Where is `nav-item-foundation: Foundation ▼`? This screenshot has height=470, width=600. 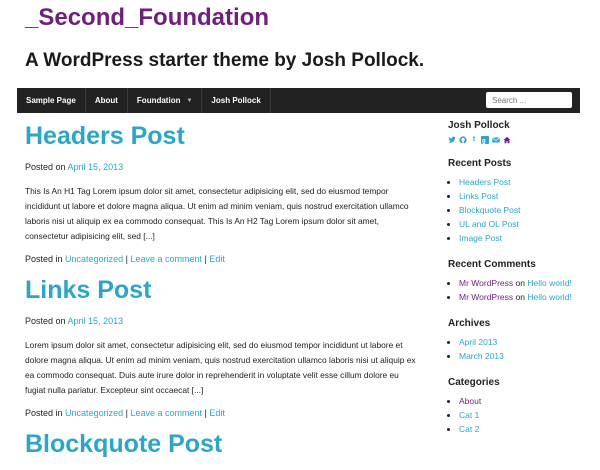
nav-item-foundation: Foundation ▼ is located at coordinates (165, 100).